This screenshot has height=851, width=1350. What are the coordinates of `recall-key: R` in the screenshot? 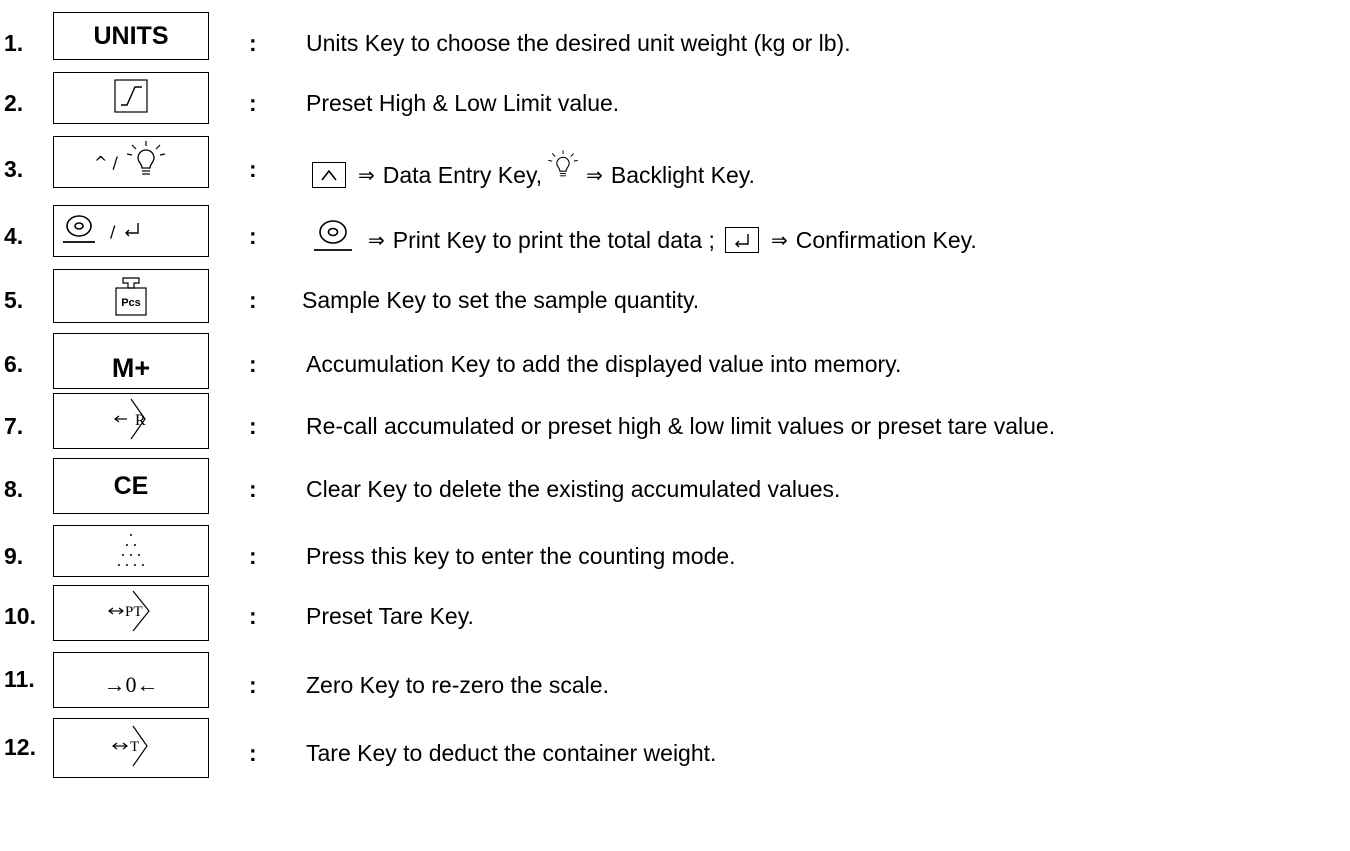 It's located at (131, 421).